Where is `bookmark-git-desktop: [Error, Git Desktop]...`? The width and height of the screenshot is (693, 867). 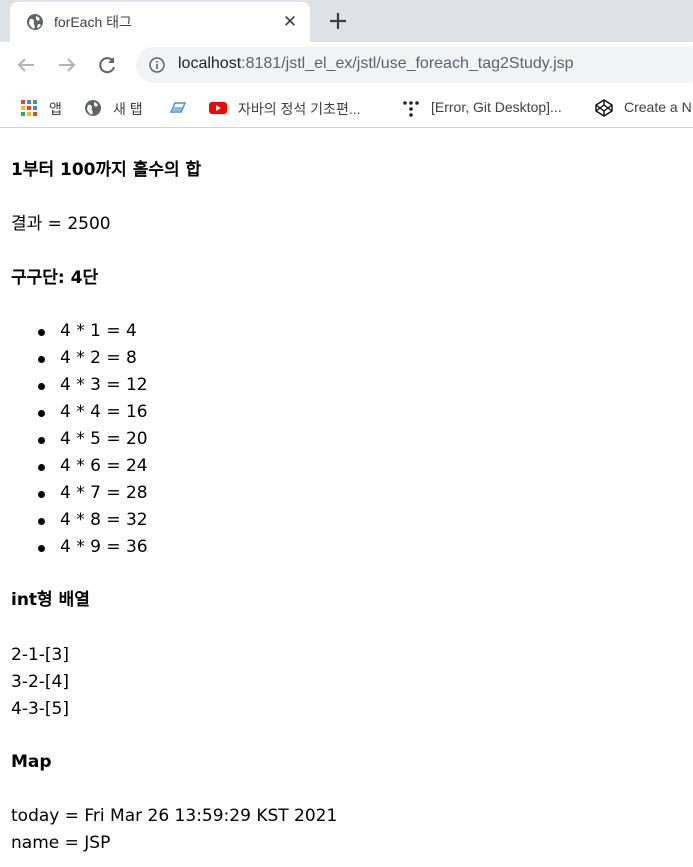 bookmark-git-desktop: [Error, Git Desktop]... is located at coordinates (492, 108).